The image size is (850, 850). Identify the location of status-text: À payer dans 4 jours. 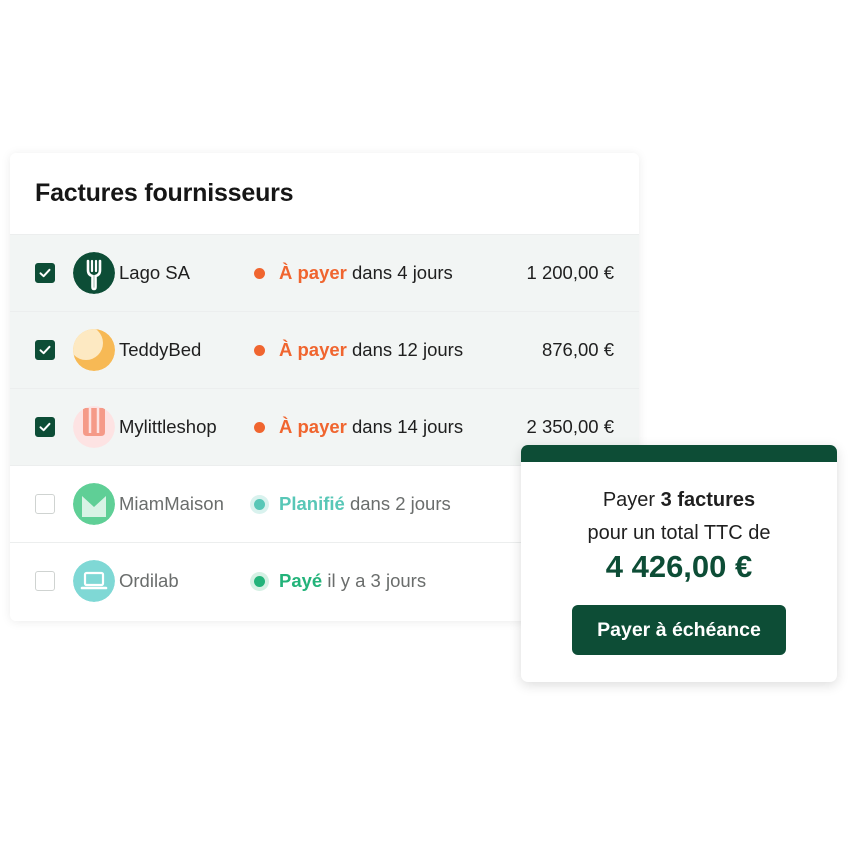
(366, 273).